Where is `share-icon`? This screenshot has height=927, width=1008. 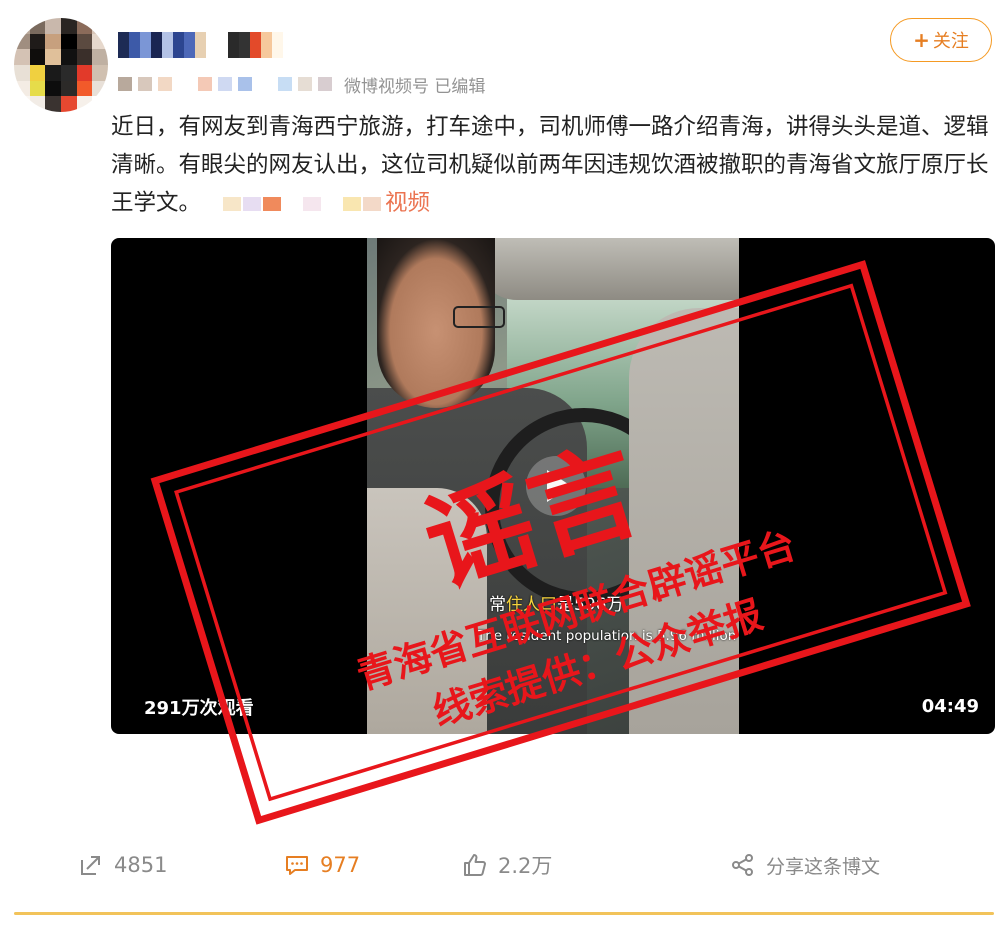
share-icon is located at coordinates (742, 865).